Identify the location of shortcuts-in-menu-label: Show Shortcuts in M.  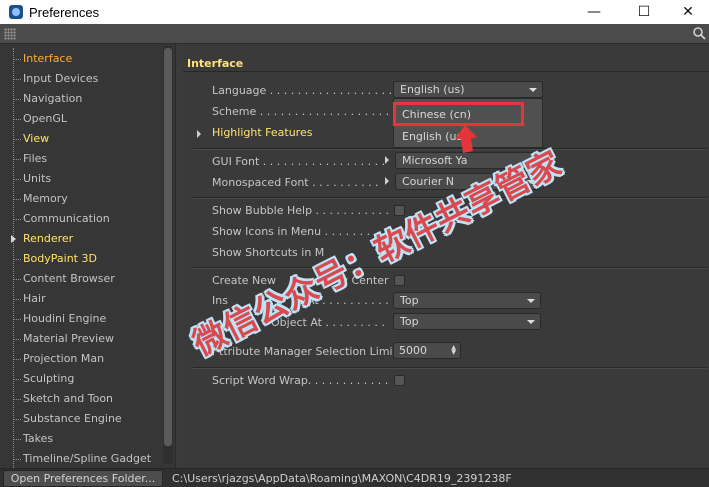
(268, 252).